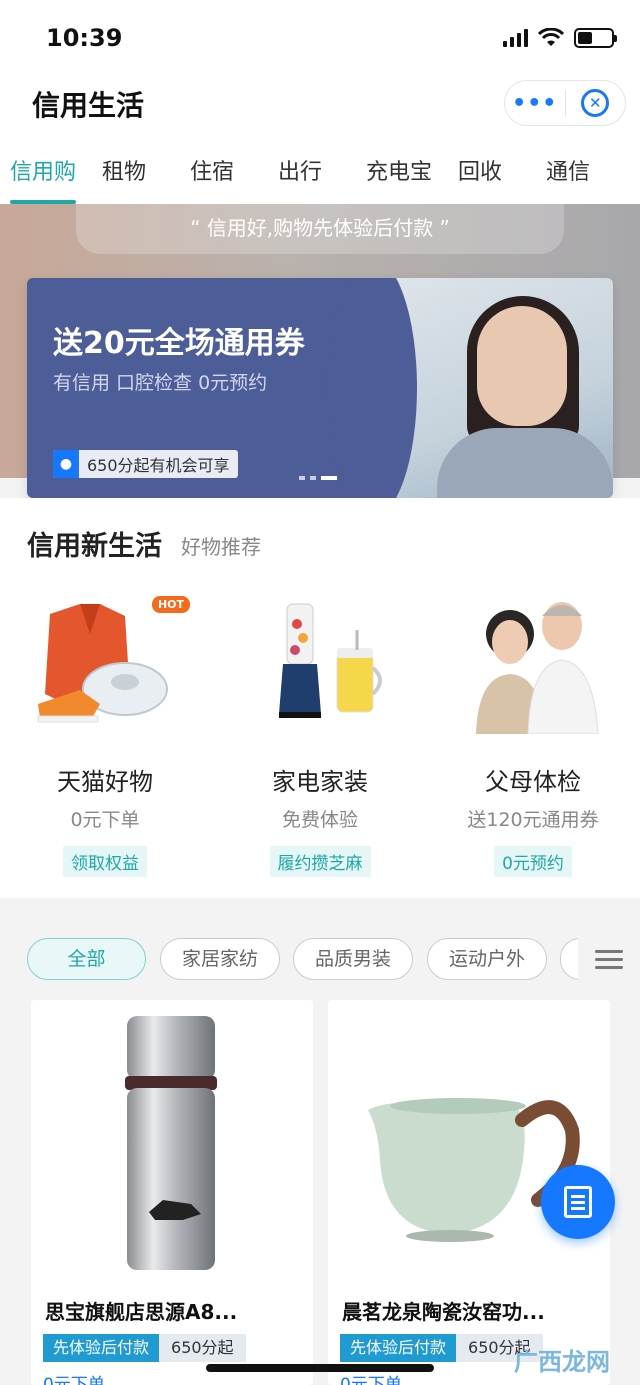 This screenshot has height=1385, width=640. What do you see at coordinates (88, 105) in the screenshot?
I see `page-title: 信用生活` at bounding box center [88, 105].